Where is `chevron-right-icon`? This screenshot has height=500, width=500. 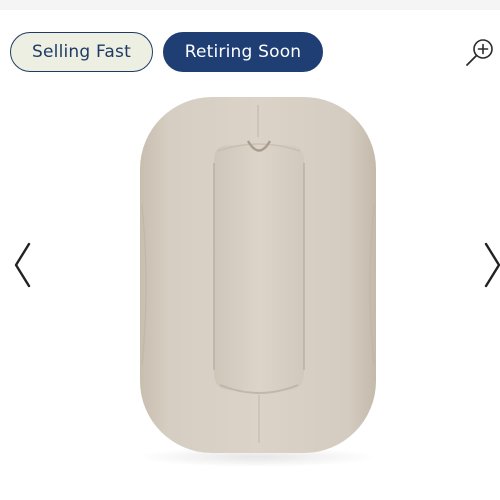 chevron-right-icon is located at coordinates (492, 265).